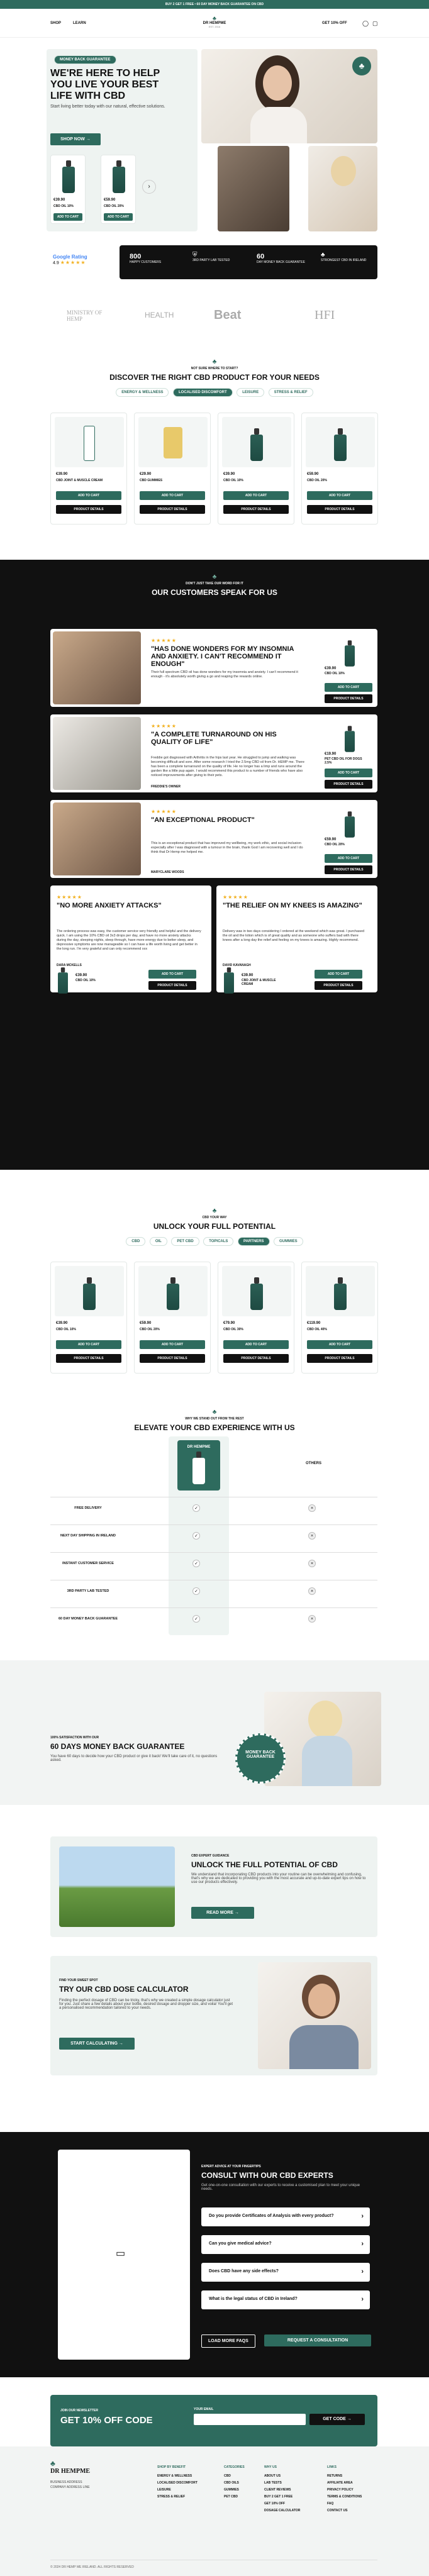  I want to click on tab-leisure: LEISURE, so click(251, 392).